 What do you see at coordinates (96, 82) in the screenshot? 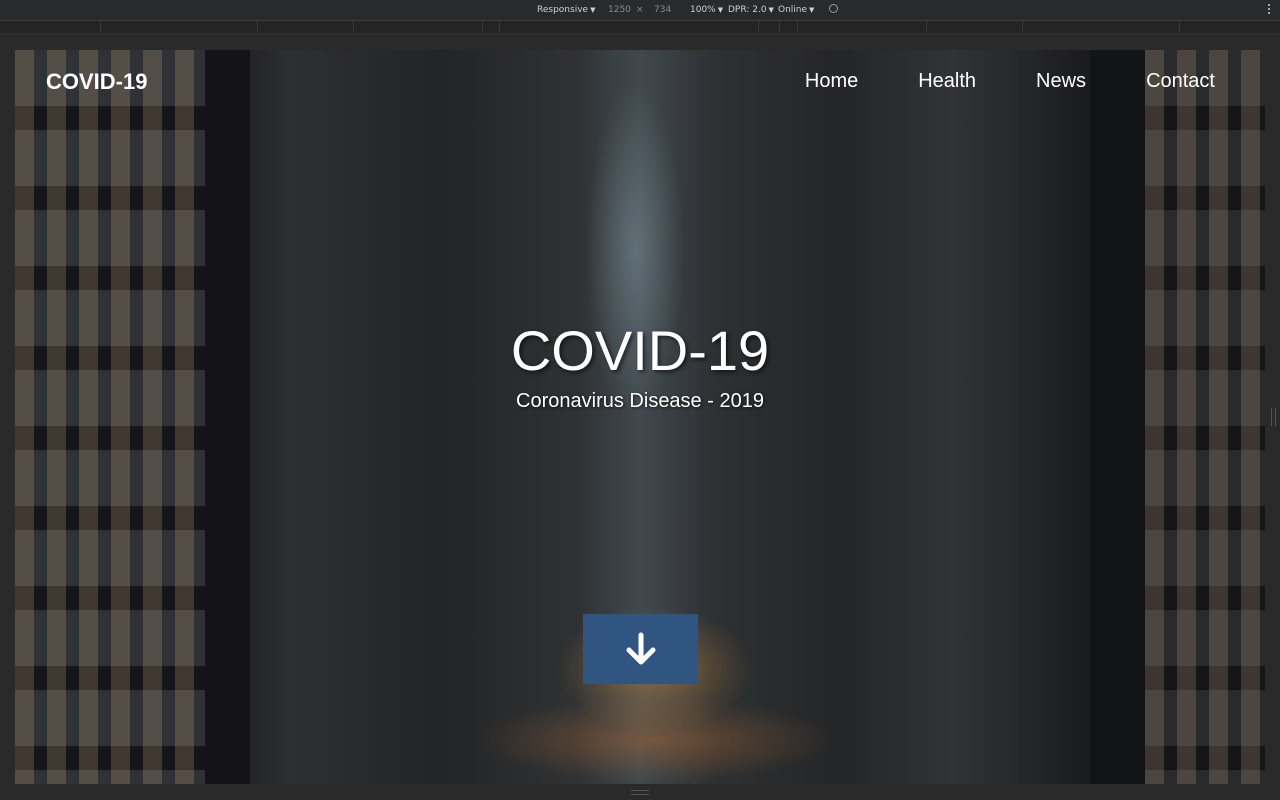
I see `site-logo: COVID-19` at bounding box center [96, 82].